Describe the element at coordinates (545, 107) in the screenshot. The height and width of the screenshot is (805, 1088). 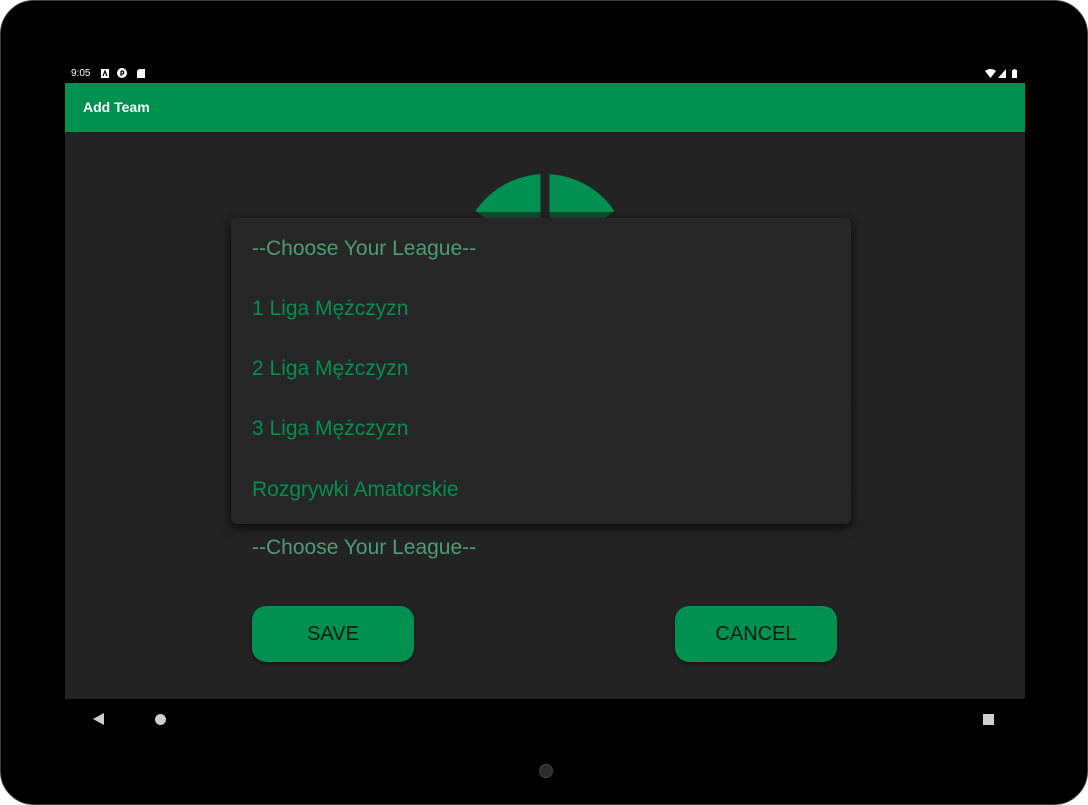
I see `app-bar: Add Team` at that location.